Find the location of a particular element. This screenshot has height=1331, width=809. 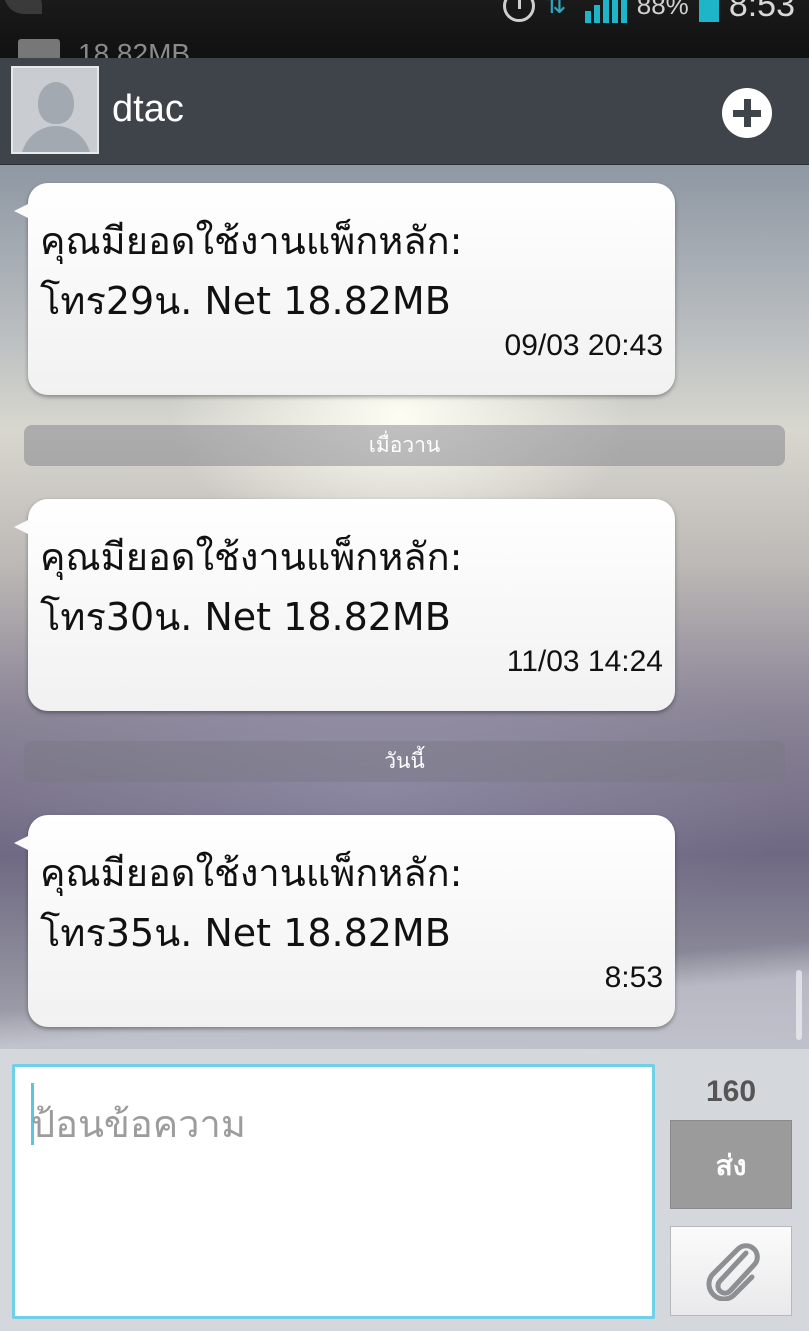

paperclip-icon is located at coordinates (733, 1272).